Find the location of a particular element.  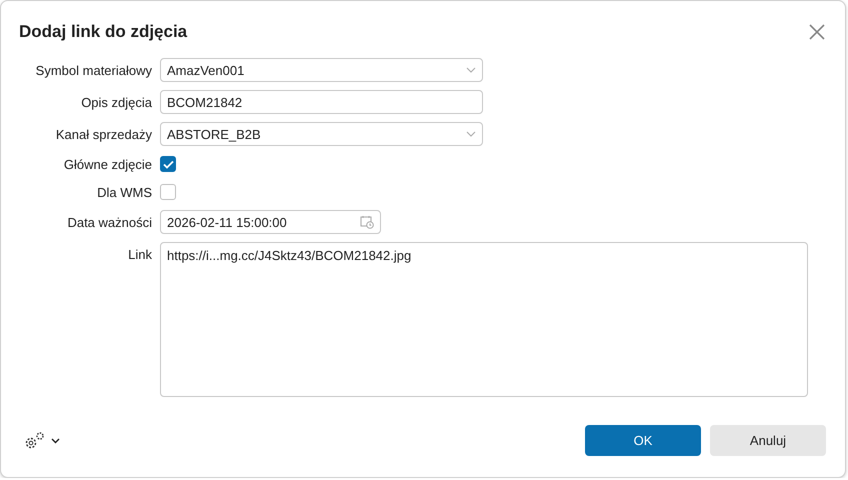

dropdown: AmazVen001 is located at coordinates (321, 70).